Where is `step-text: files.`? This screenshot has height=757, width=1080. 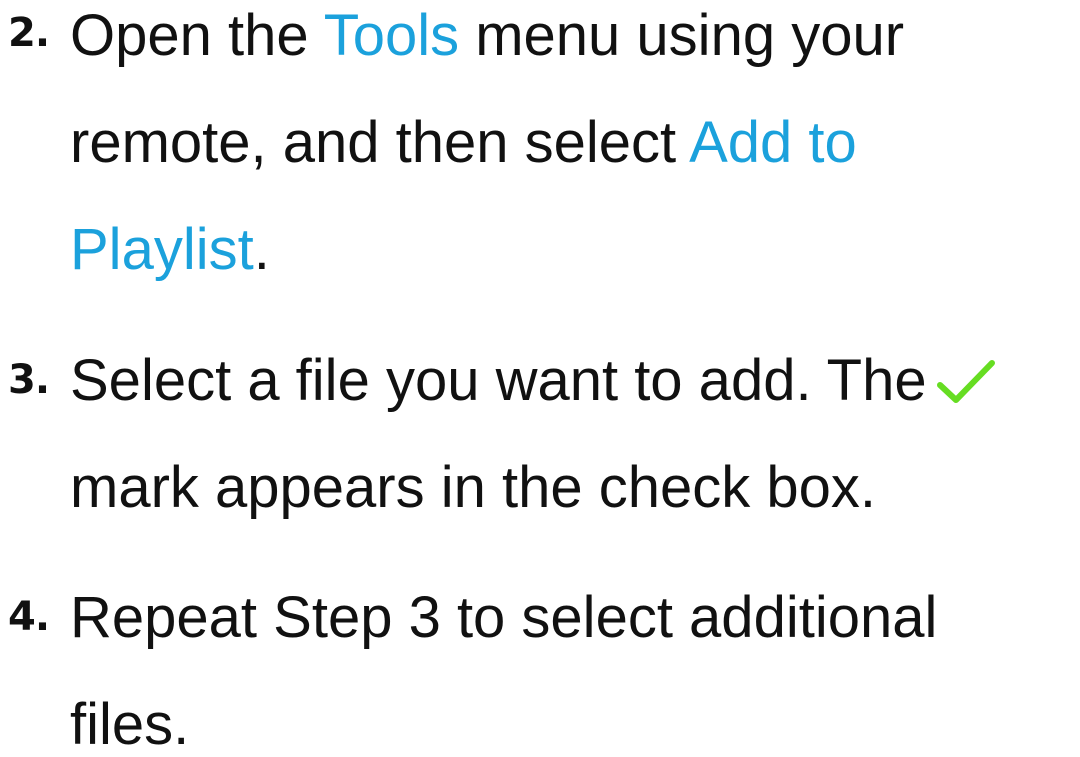 step-text: files. is located at coordinates (130, 724).